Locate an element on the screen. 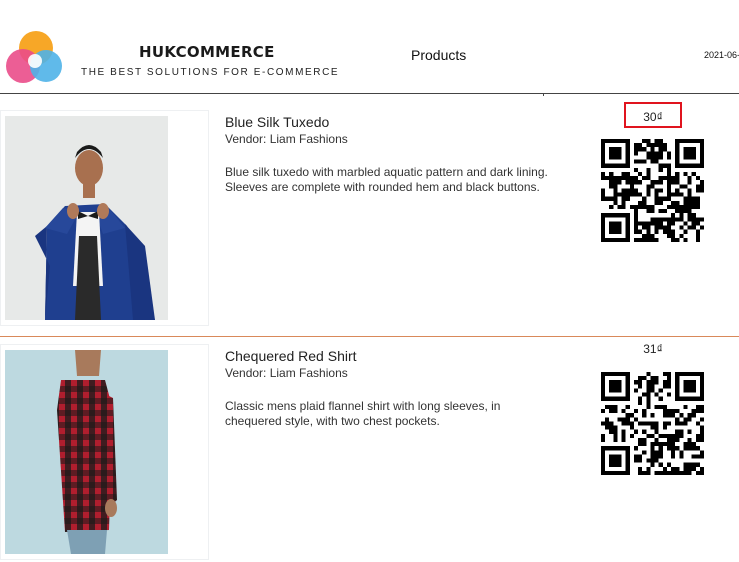 The image size is (739, 562). product-price: 31₫ is located at coordinates (653, 349).